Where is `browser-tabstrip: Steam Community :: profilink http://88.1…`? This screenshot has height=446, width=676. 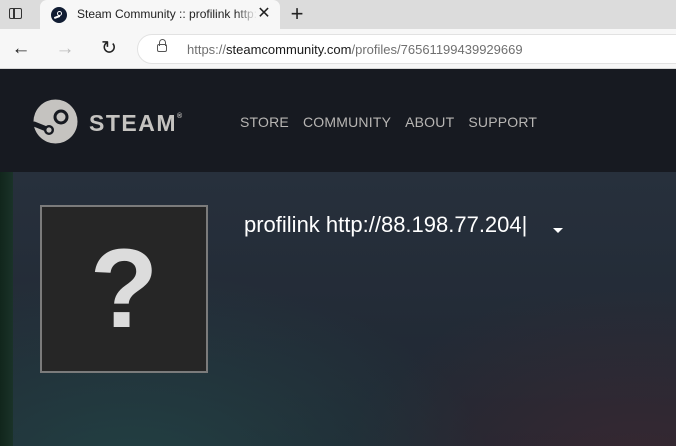
browser-tabstrip: Steam Community :: profilink http://88.1… is located at coordinates (338, 14).